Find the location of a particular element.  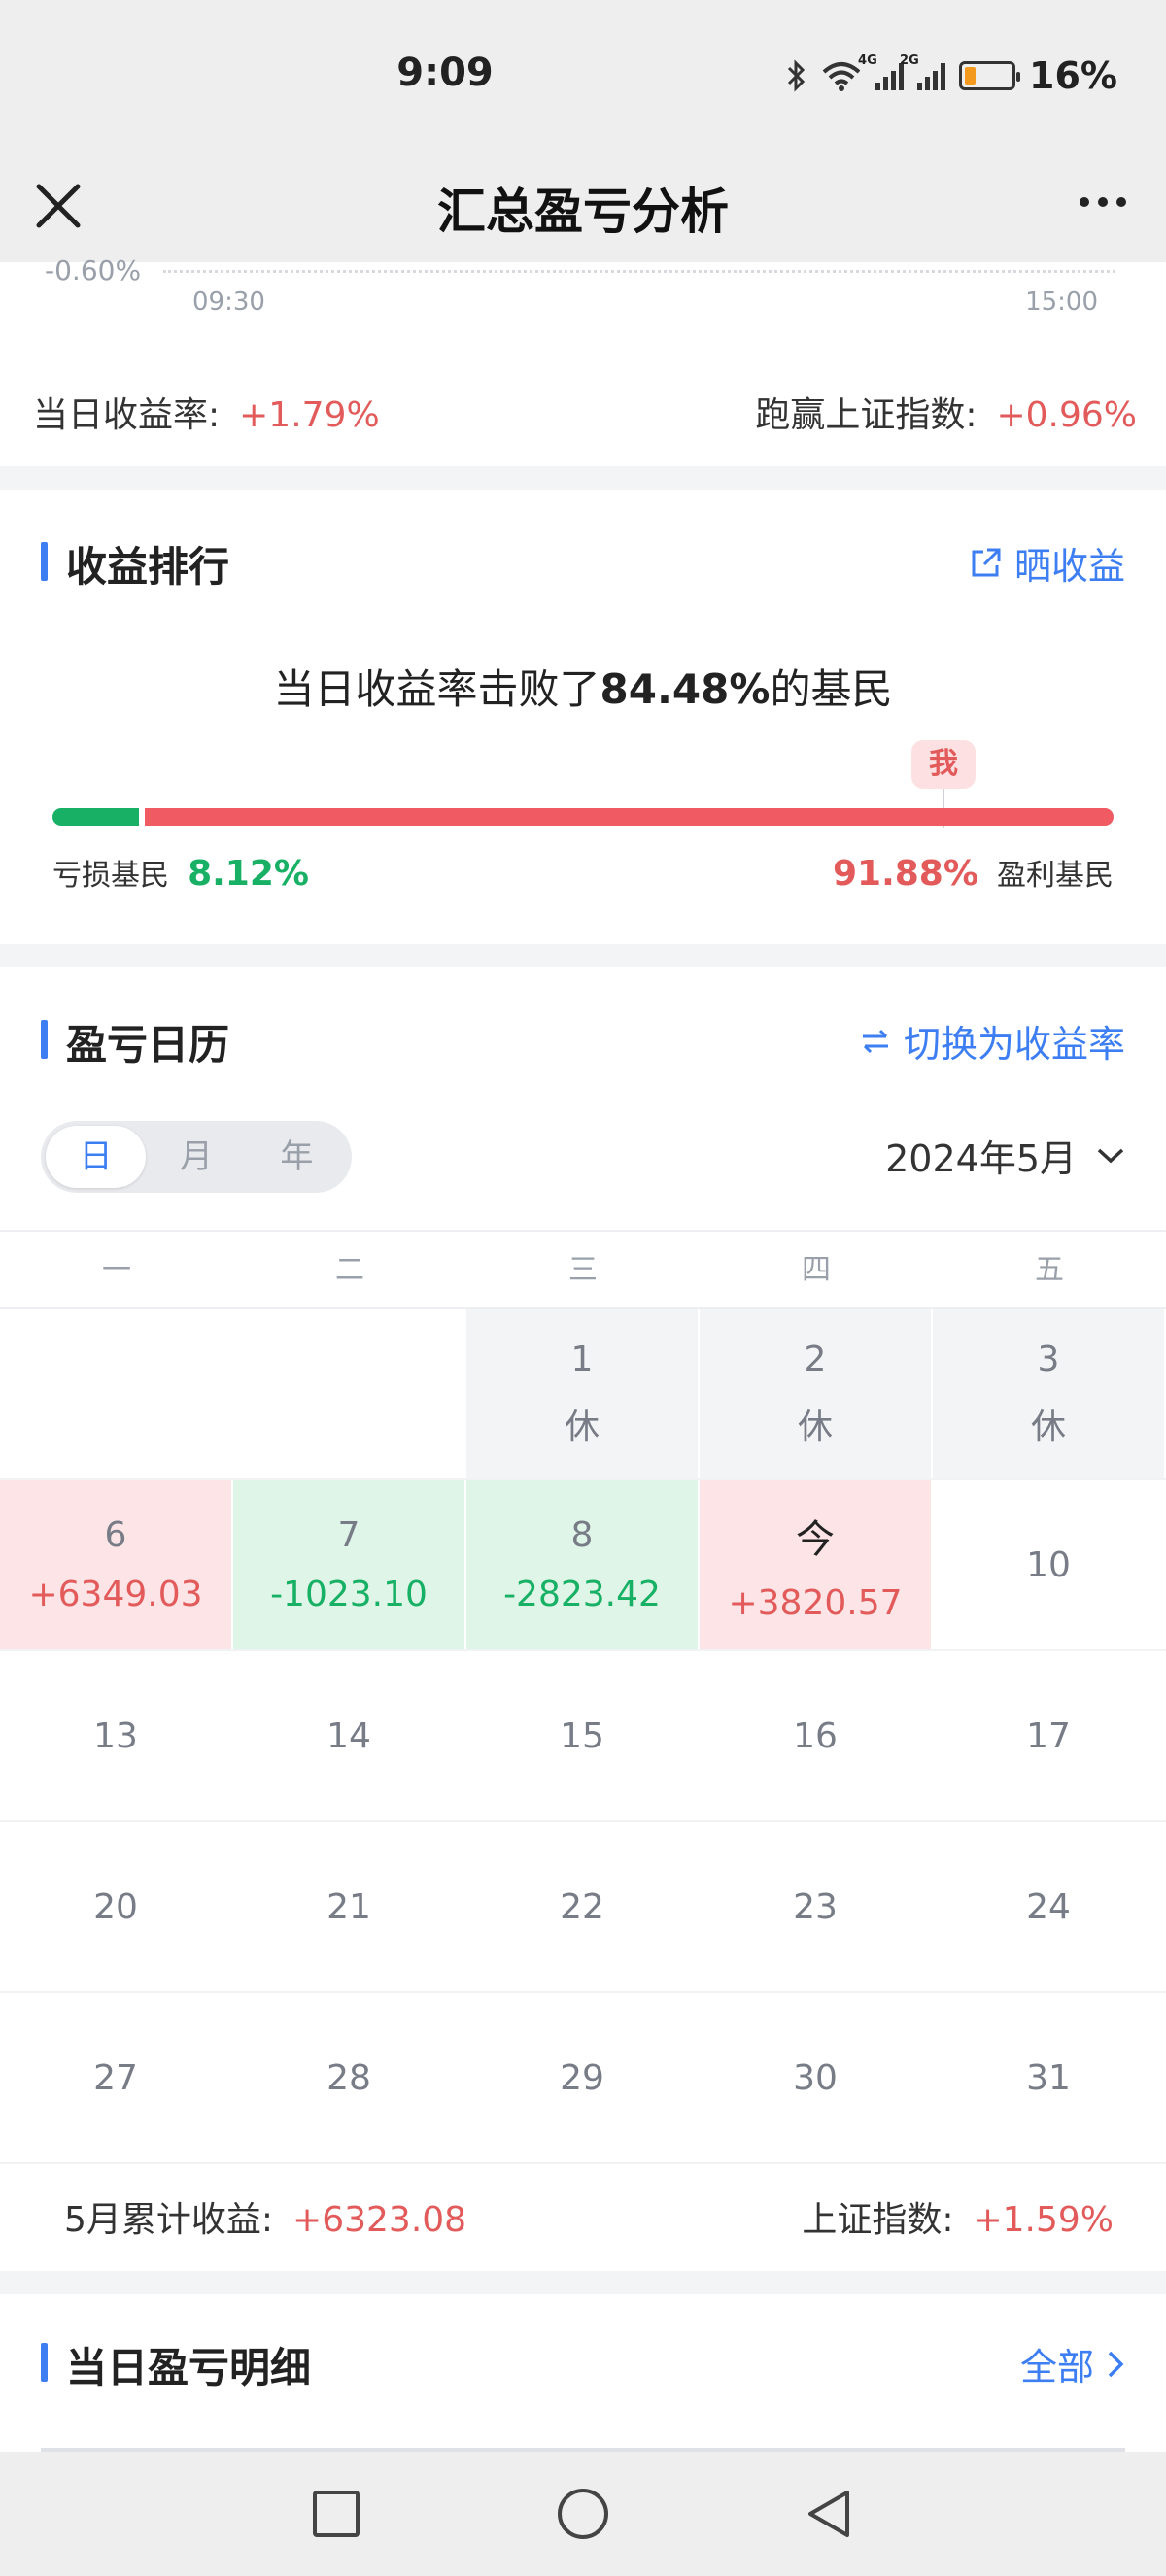

day-number: 7 is located at coordinates (348, 1535).